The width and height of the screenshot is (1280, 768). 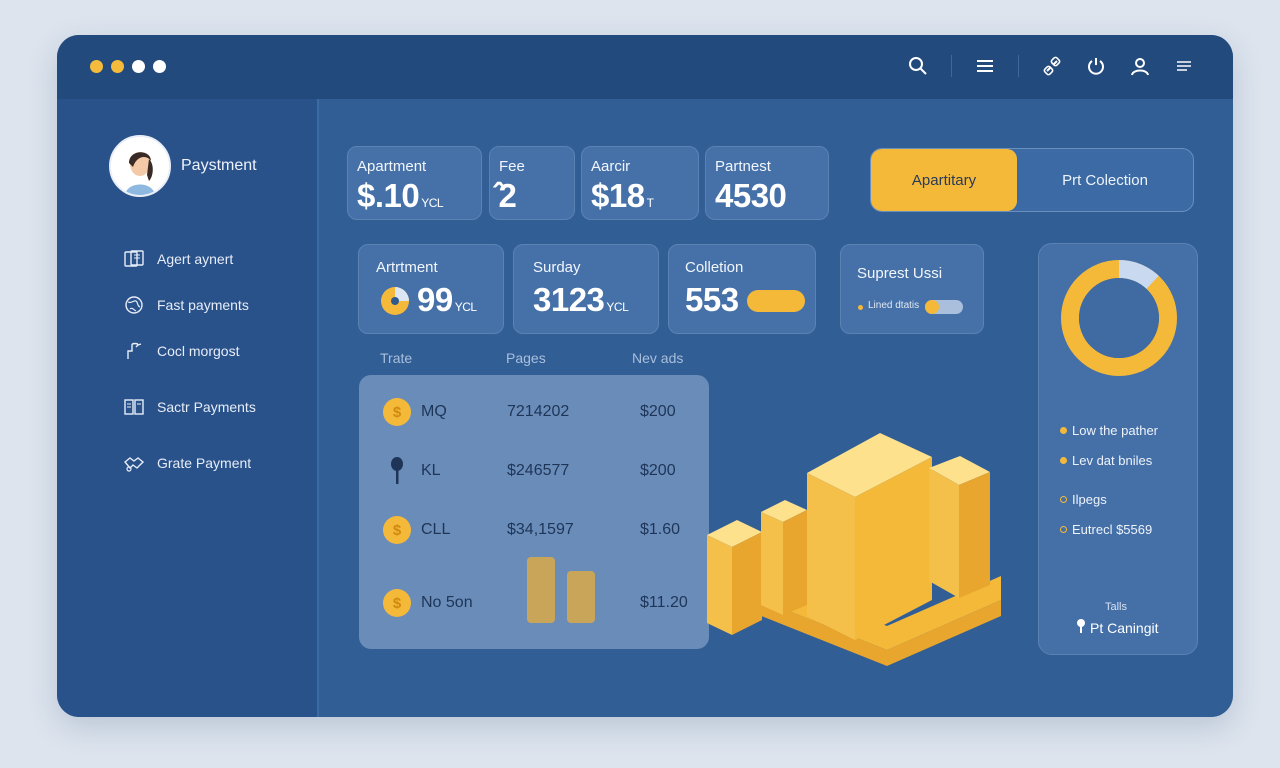 What do you see at coordinates (985, 66) in the screenshot?
I see `menu-icon` at bounding box center [985, 66].